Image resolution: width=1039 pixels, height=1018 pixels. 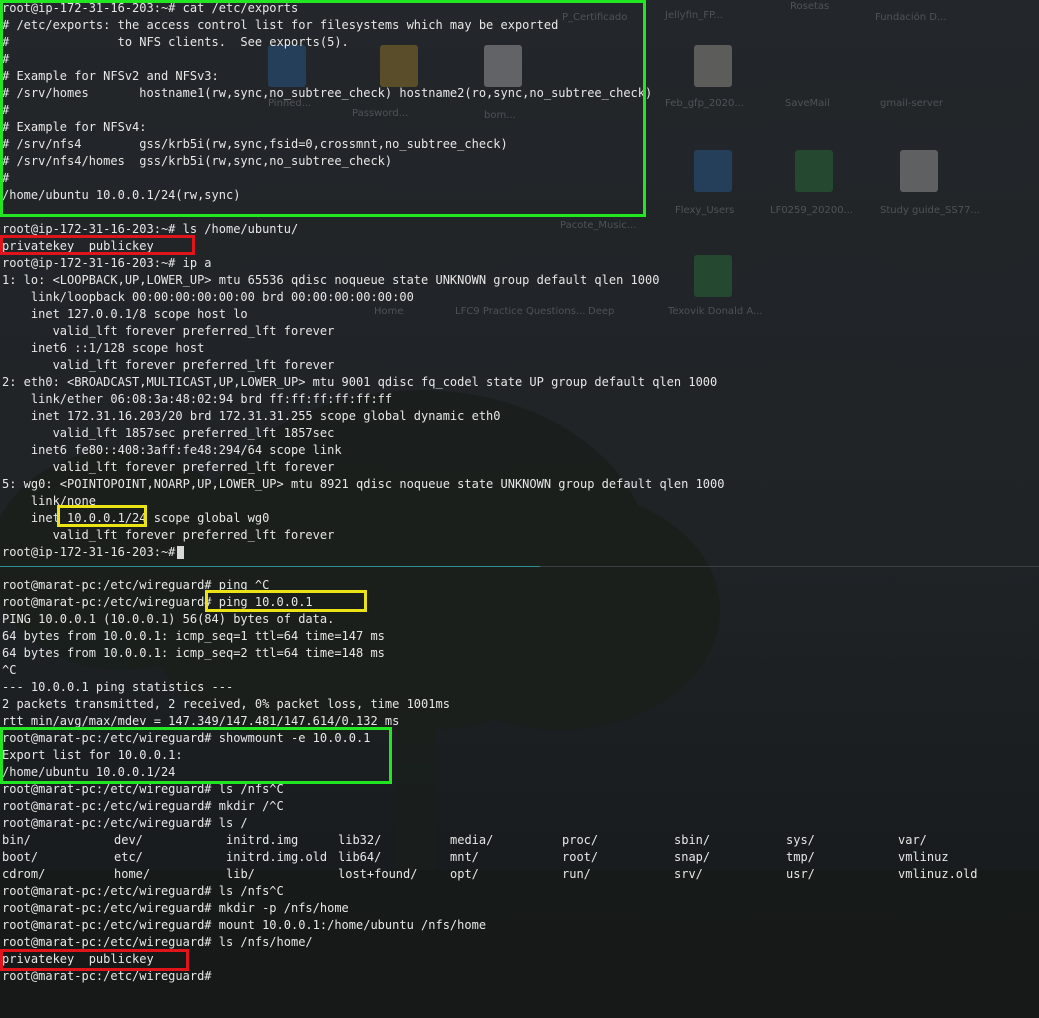 What do you see at coordinates (912, 840) in the screenshot?
I see `dir-entry: var/` at bounding box center [912, 840].